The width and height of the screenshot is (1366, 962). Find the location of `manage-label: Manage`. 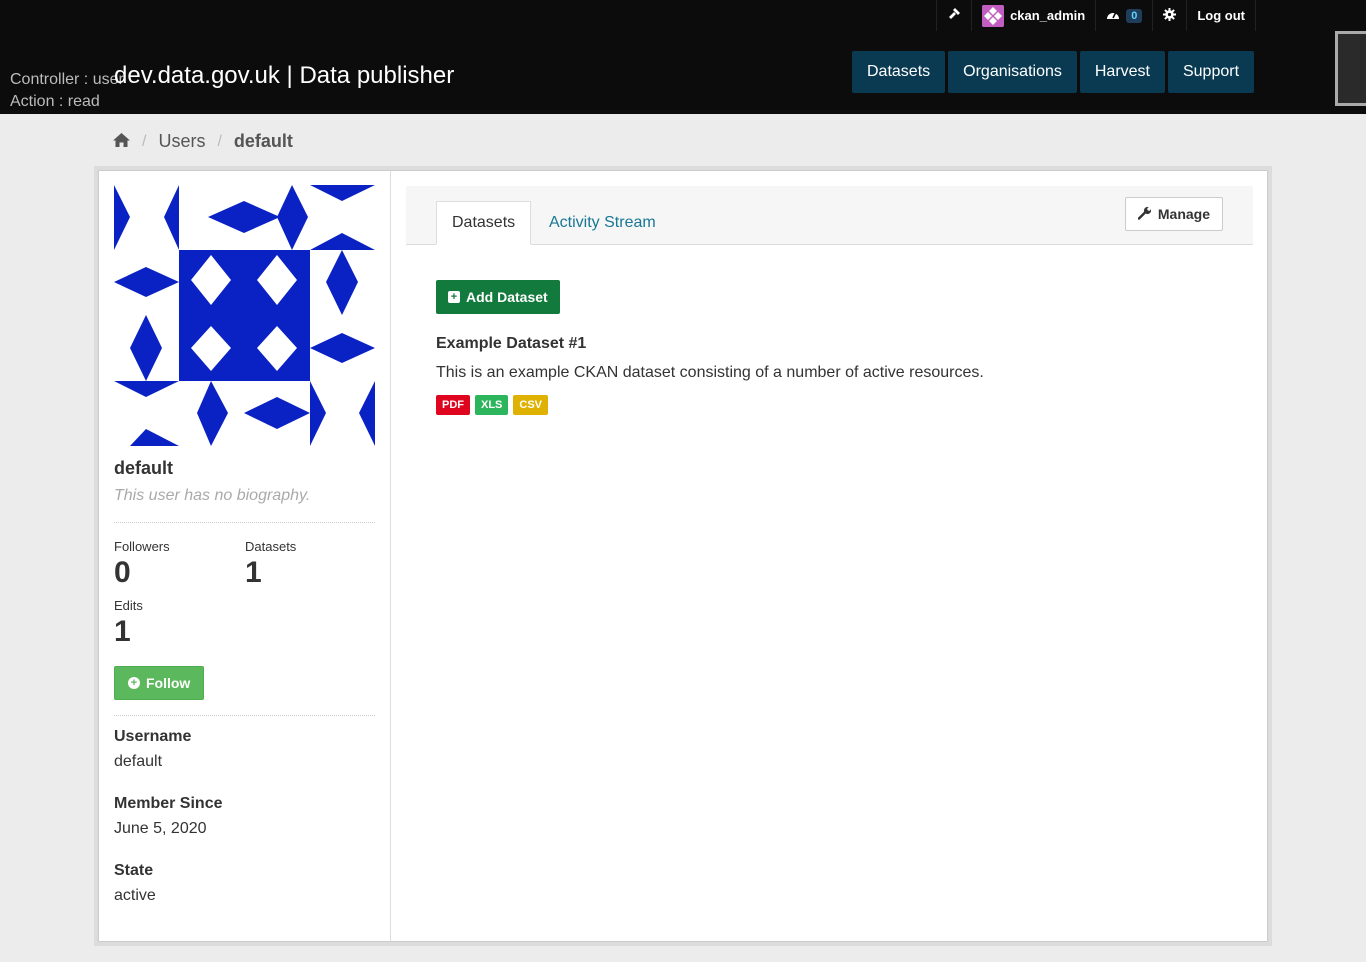

manage-label: Manage is located at coordinates (1183, 214).